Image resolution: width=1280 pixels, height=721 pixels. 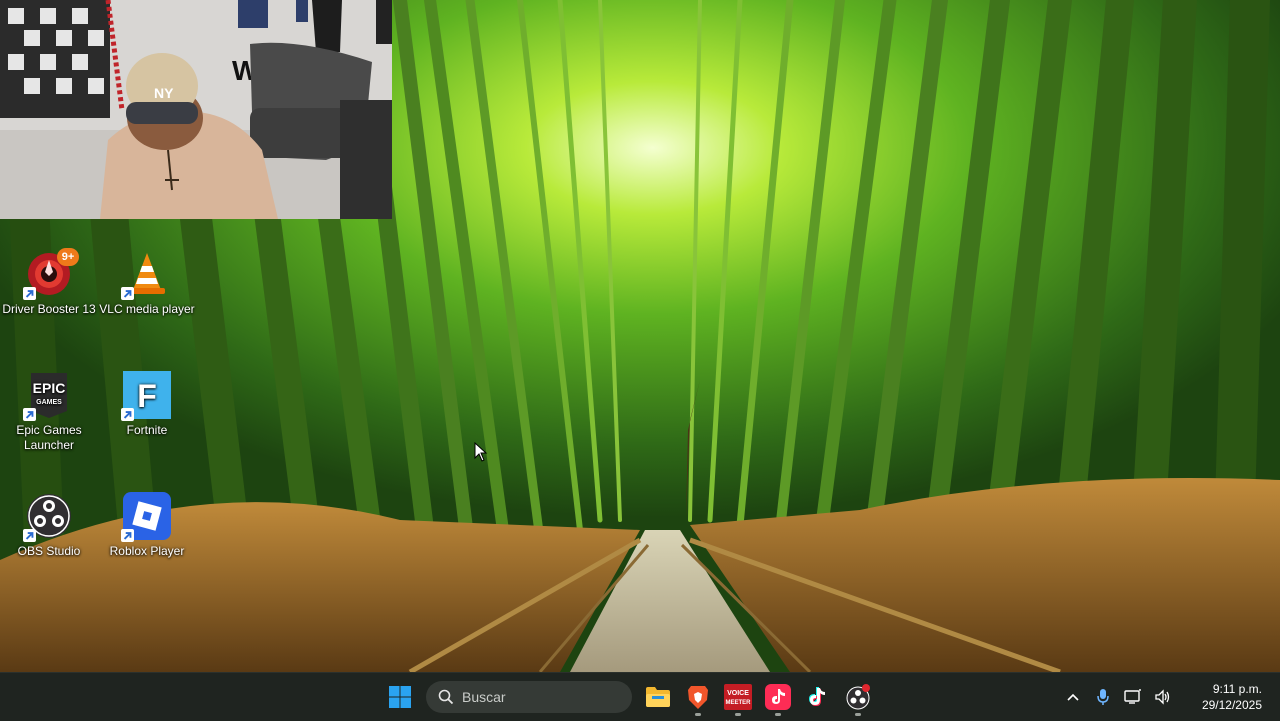 I want to click on speaker-icon, so click(x=1162, y=697).